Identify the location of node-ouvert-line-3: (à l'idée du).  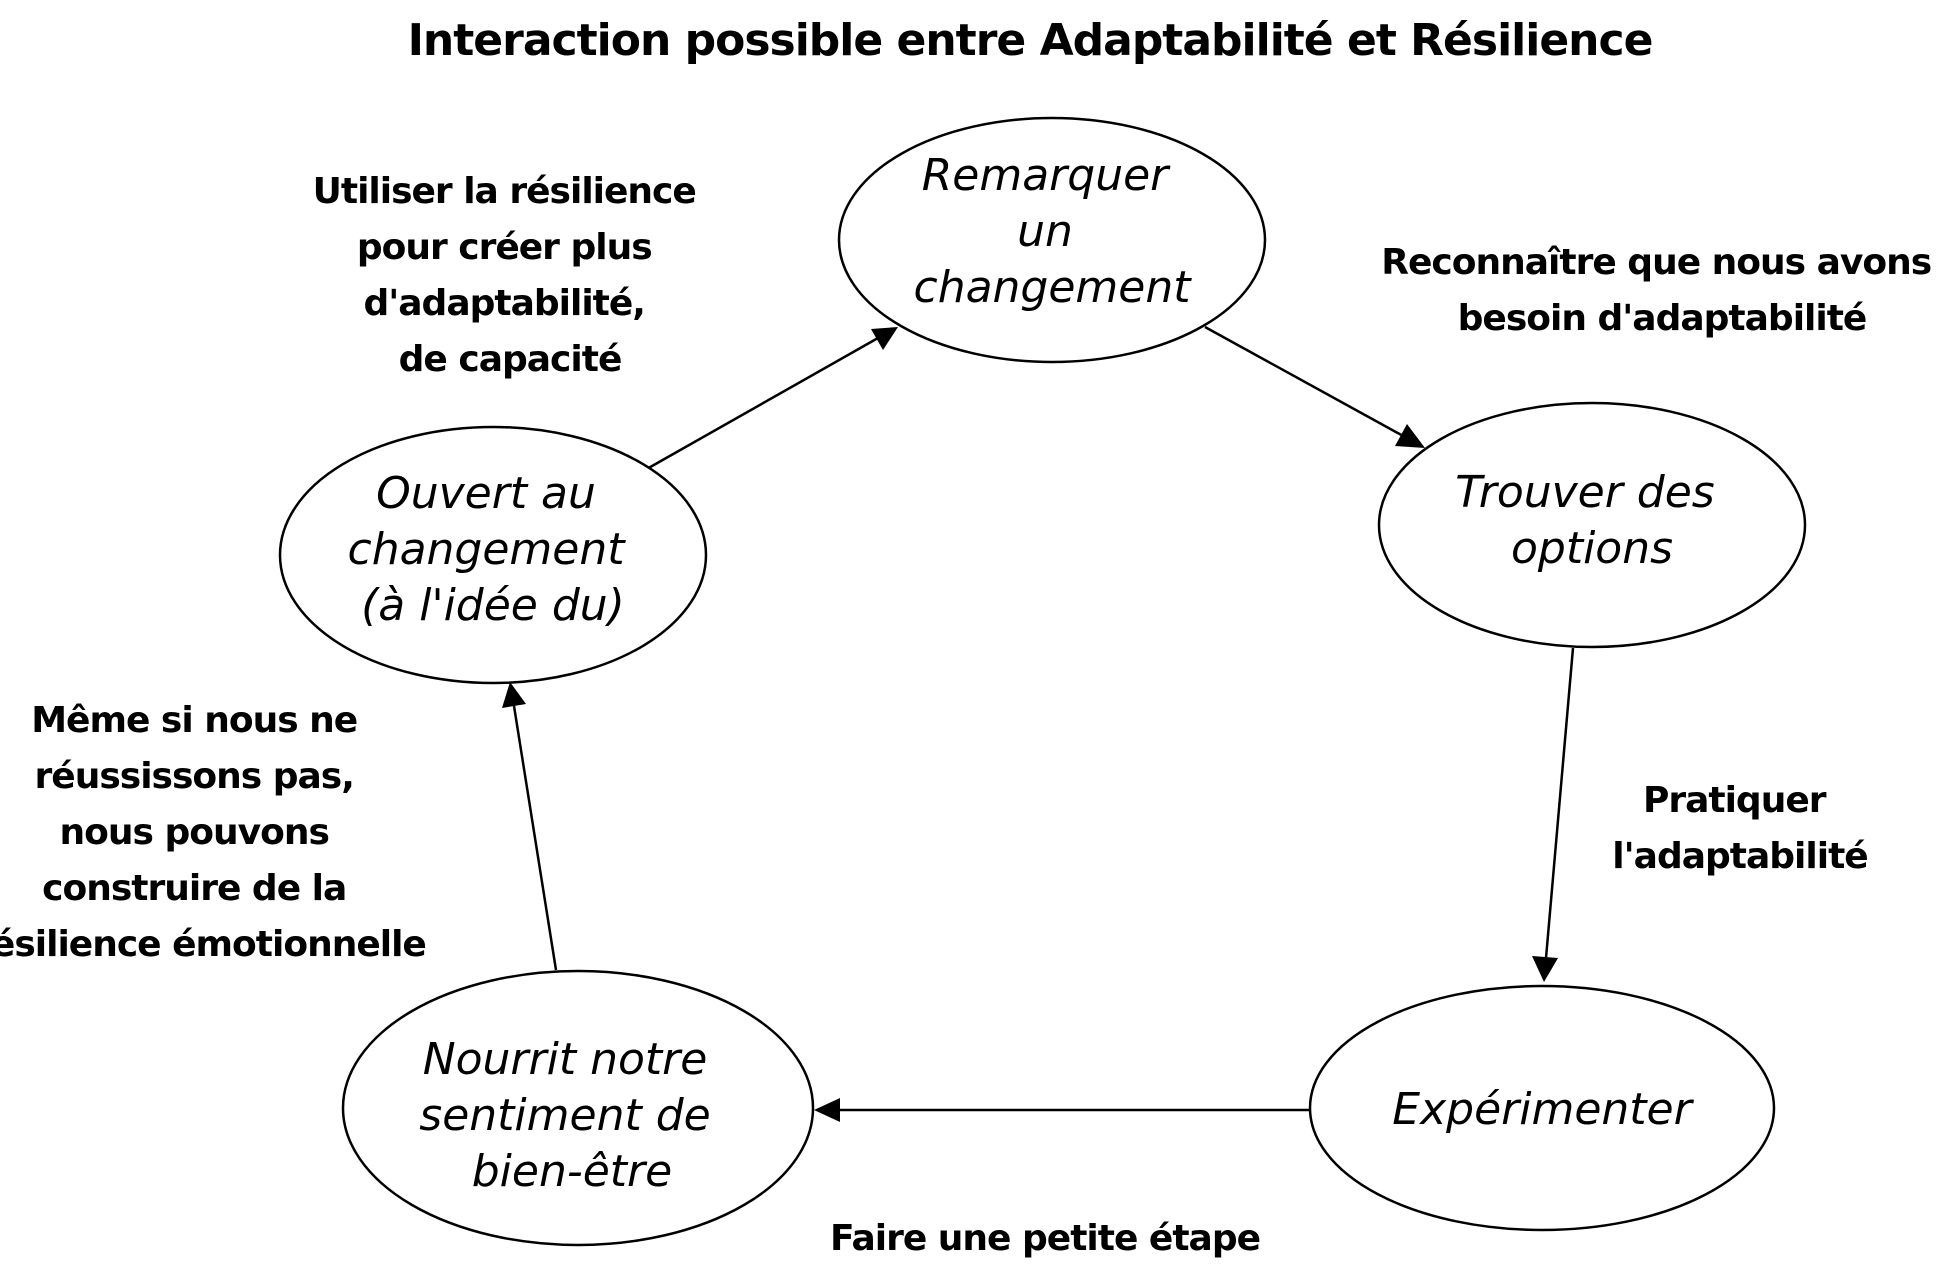
(493, 605).